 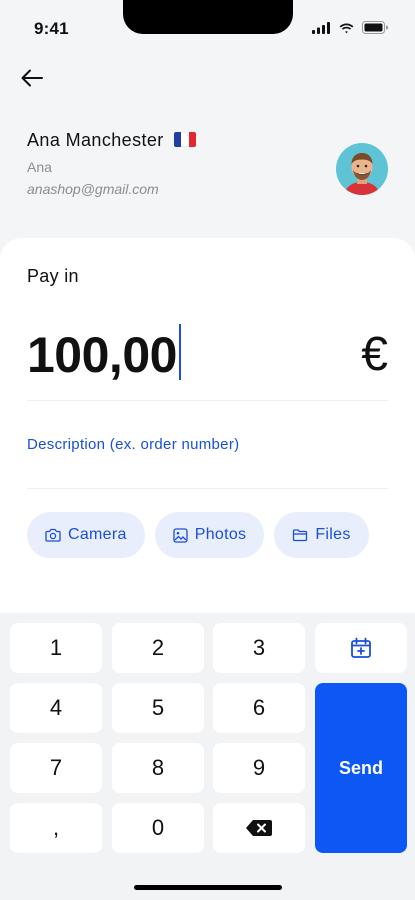 I want to click on avatar, so click(x=362, y=169).